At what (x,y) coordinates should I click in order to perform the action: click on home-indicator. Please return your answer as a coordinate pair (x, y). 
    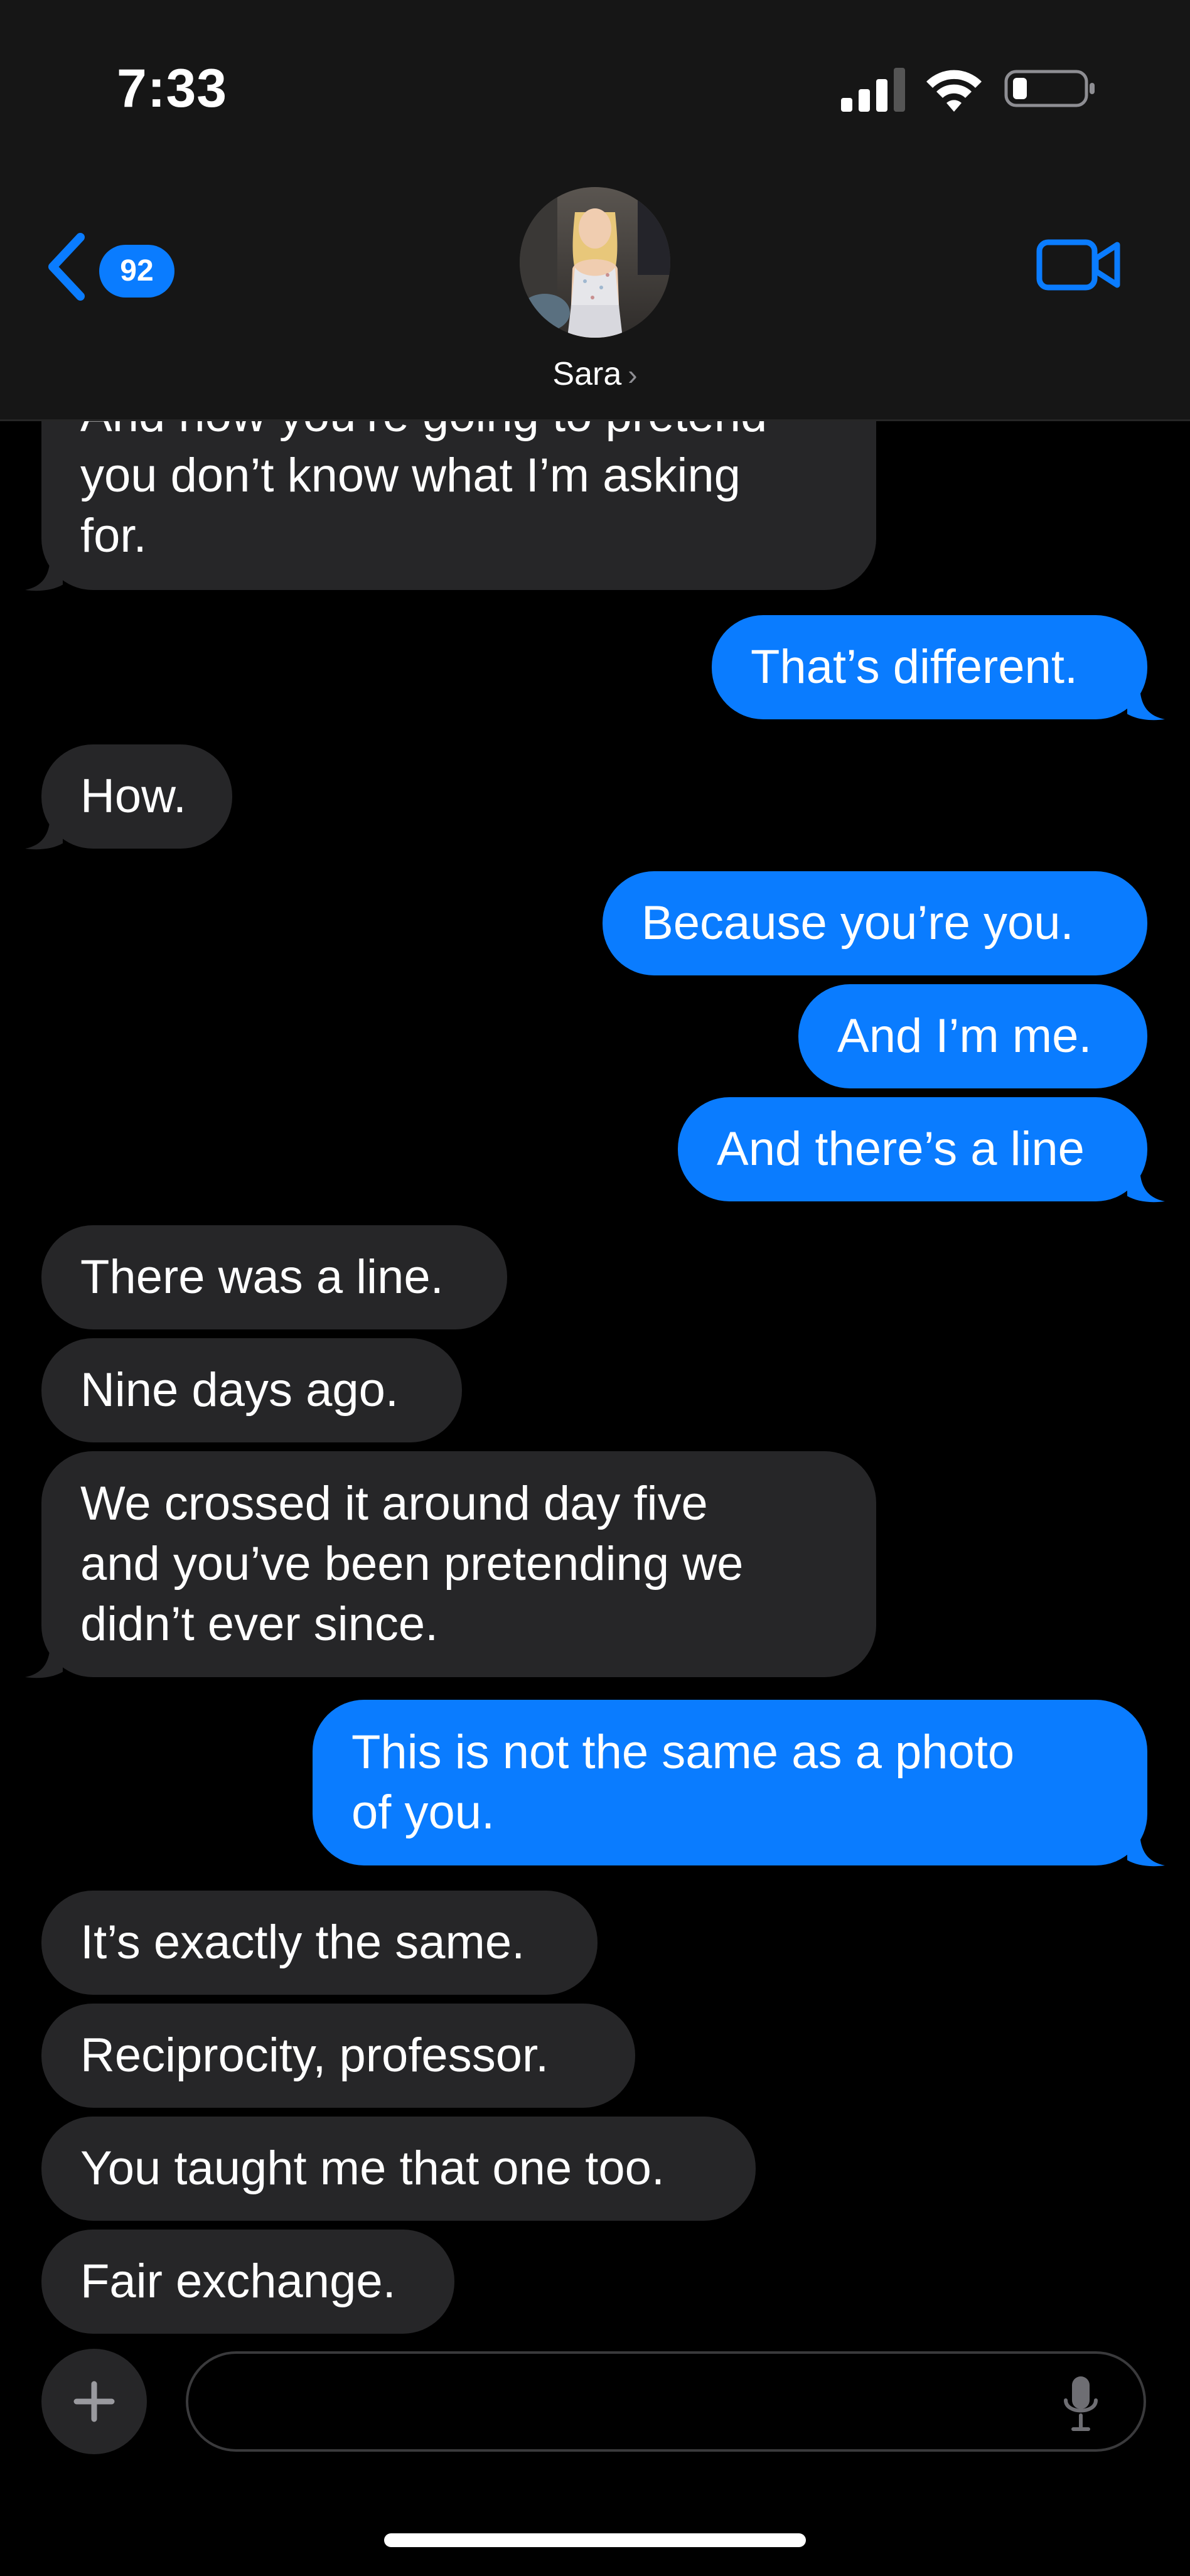
    Looking at the image, I should click on (595, 2540).